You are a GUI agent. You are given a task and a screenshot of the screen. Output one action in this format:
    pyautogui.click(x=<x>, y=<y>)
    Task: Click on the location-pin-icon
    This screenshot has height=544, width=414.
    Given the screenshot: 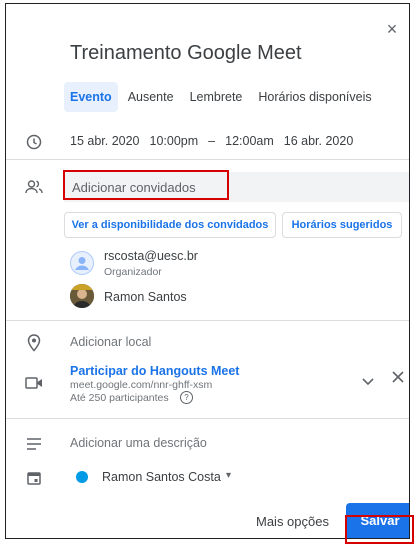 What is the action you would take?
    pyautogui.click(x=34, y=343)
    